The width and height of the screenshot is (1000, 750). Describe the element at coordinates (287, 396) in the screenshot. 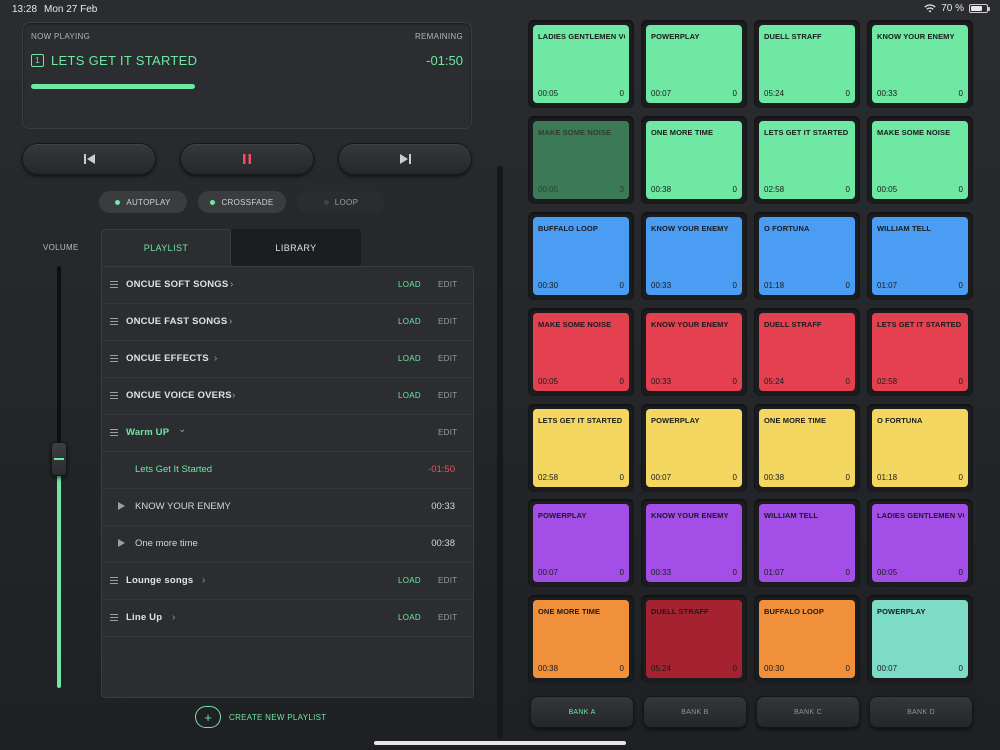

I see `playlist-row: ONCUE VOICE OVERS › LOAD EDIT` at that location.